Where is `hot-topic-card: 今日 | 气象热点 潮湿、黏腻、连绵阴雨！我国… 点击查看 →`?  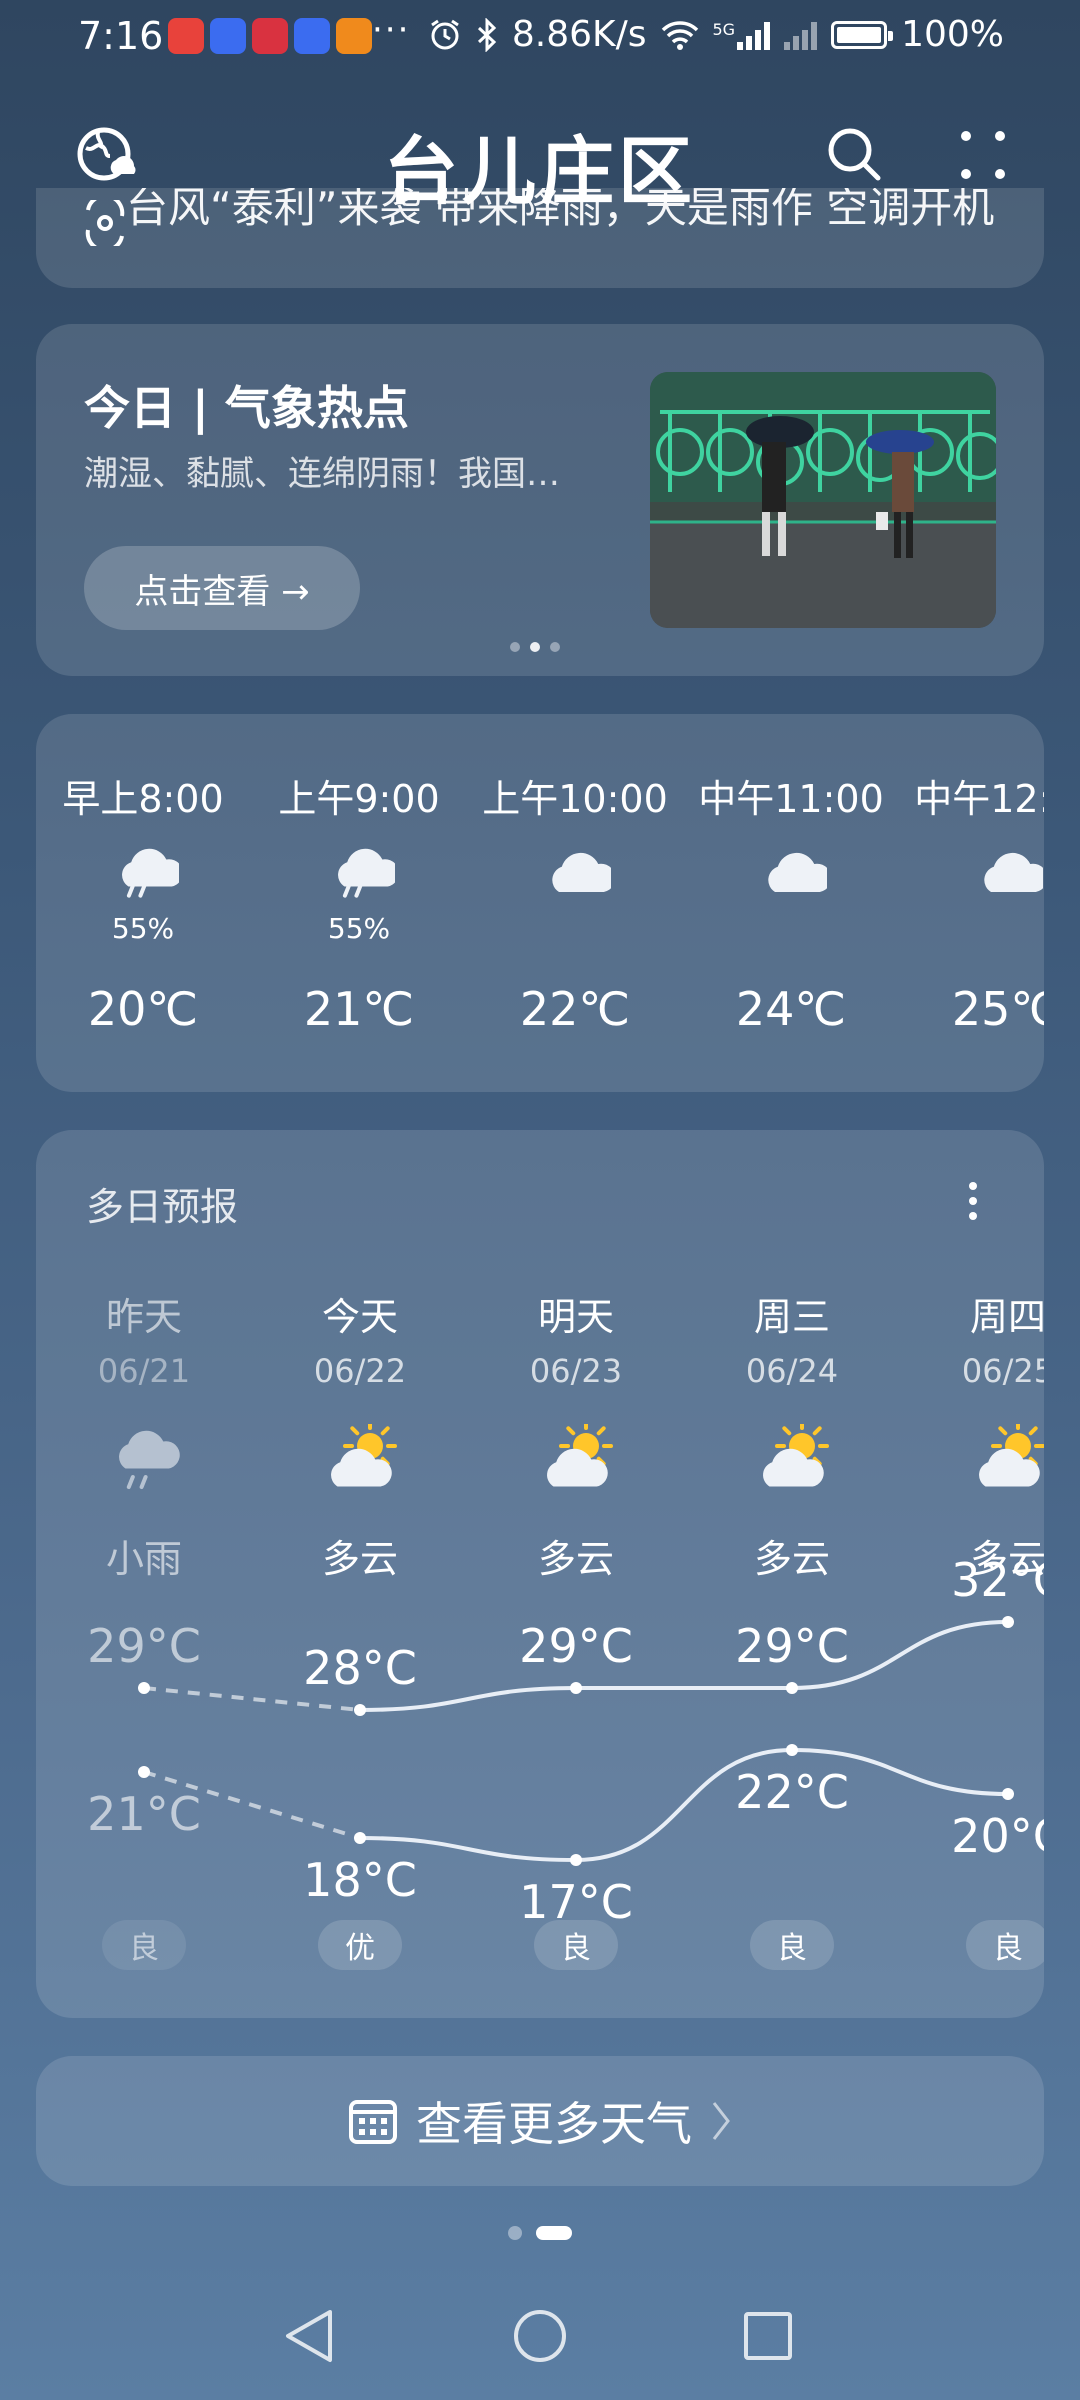
hot-topic-card: 今日 | 气象热点 潮湿、黏腻、连绵阴雨！我国… 点击查看 → is located at coordinates (540, 500).